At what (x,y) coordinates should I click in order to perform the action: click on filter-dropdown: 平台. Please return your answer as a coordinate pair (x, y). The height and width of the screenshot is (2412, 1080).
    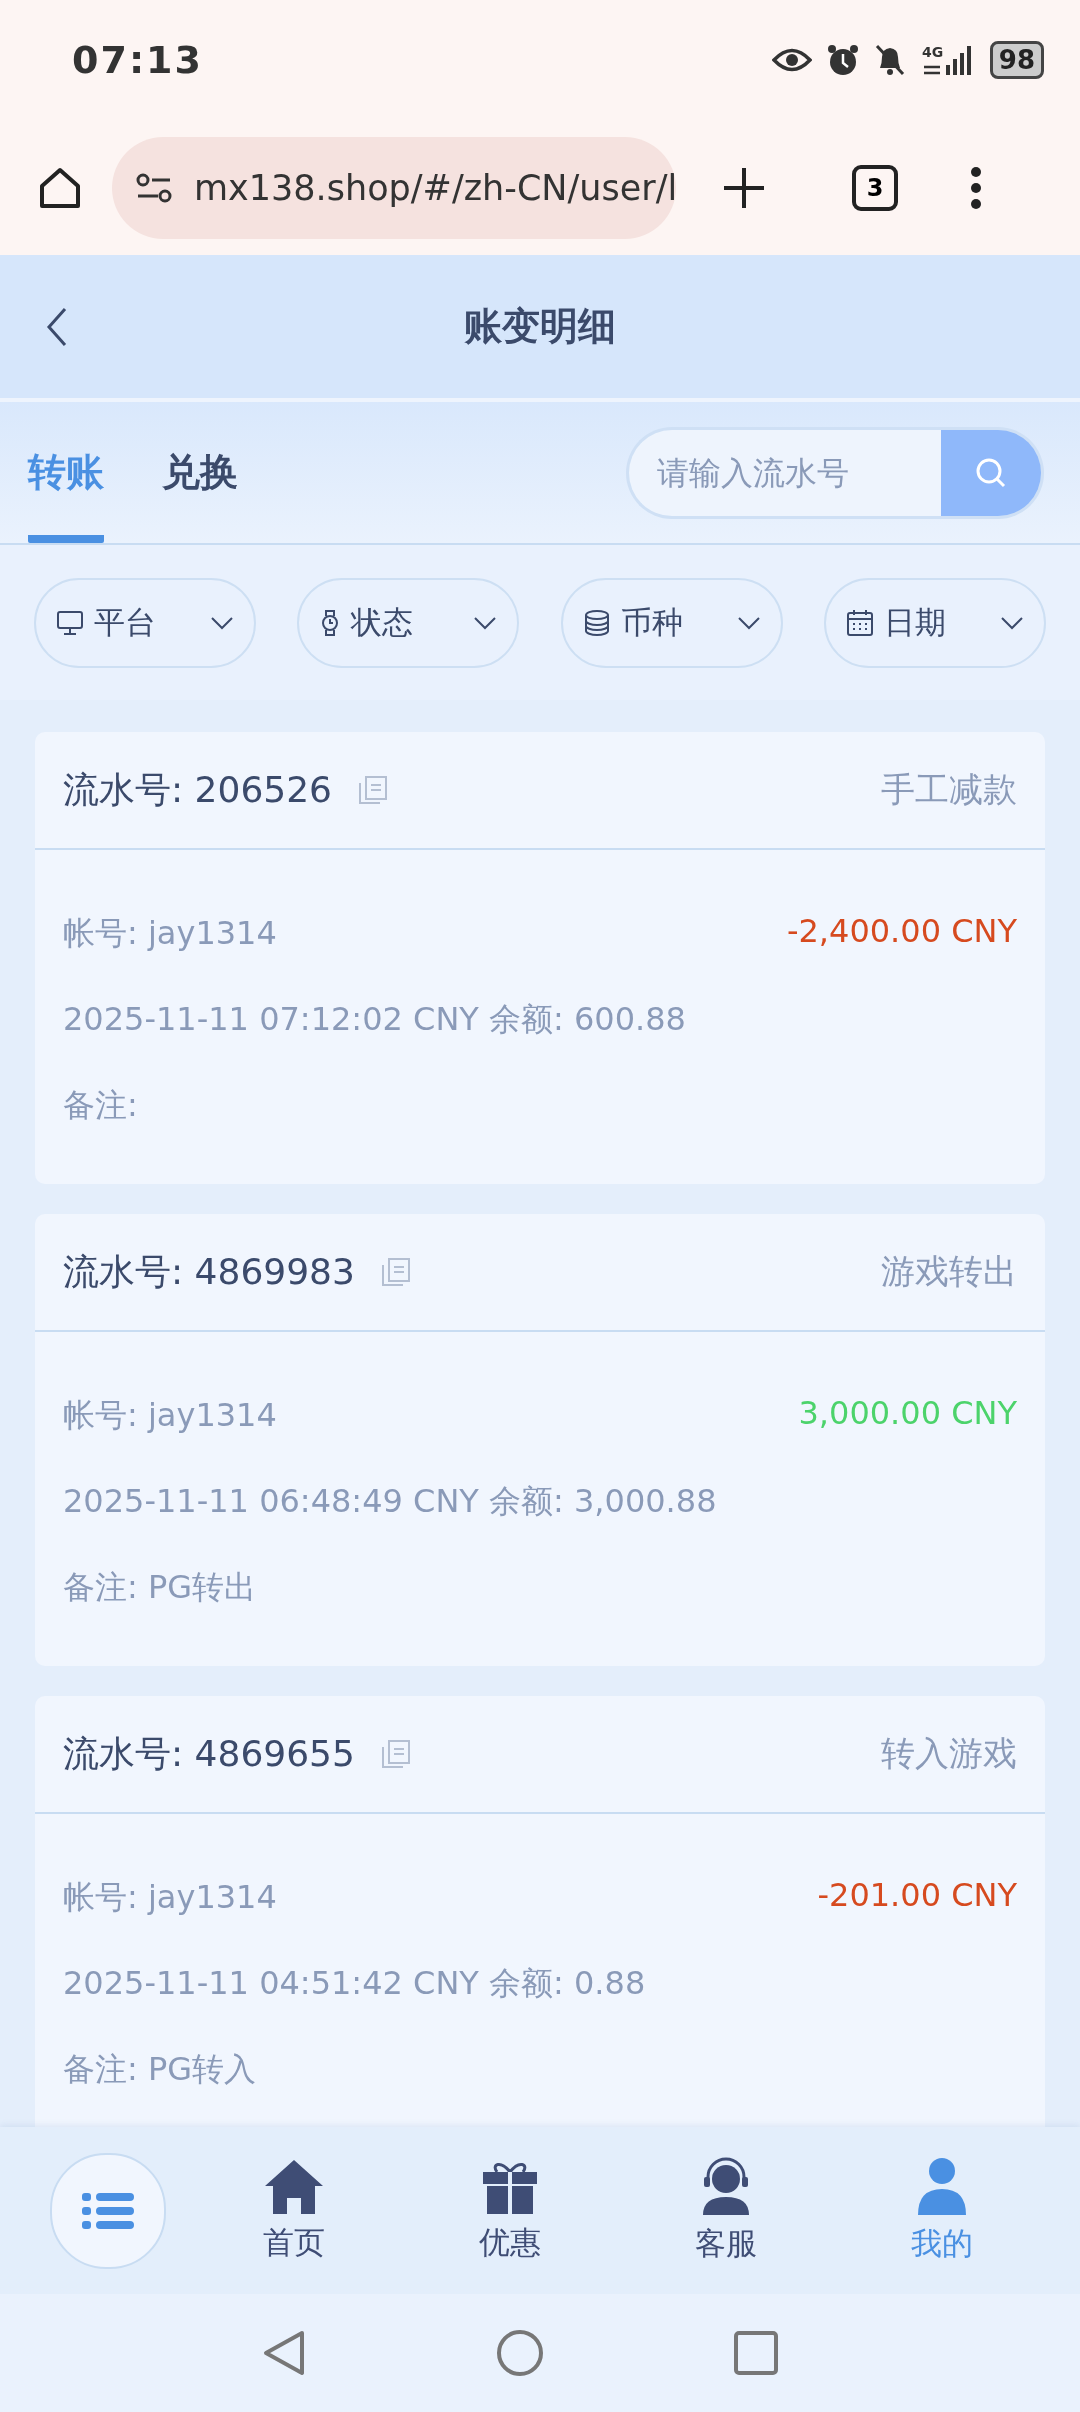
    Looking at the image, I should click on (145, 622).